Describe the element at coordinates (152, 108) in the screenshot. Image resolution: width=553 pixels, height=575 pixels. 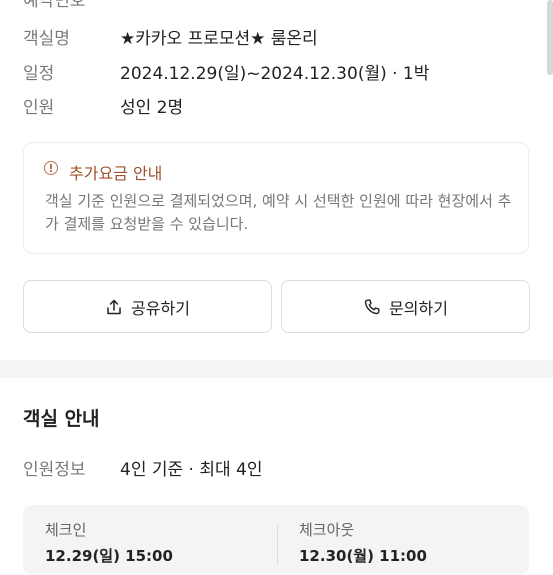
I see `guests-value: 성인 2명` at that location.